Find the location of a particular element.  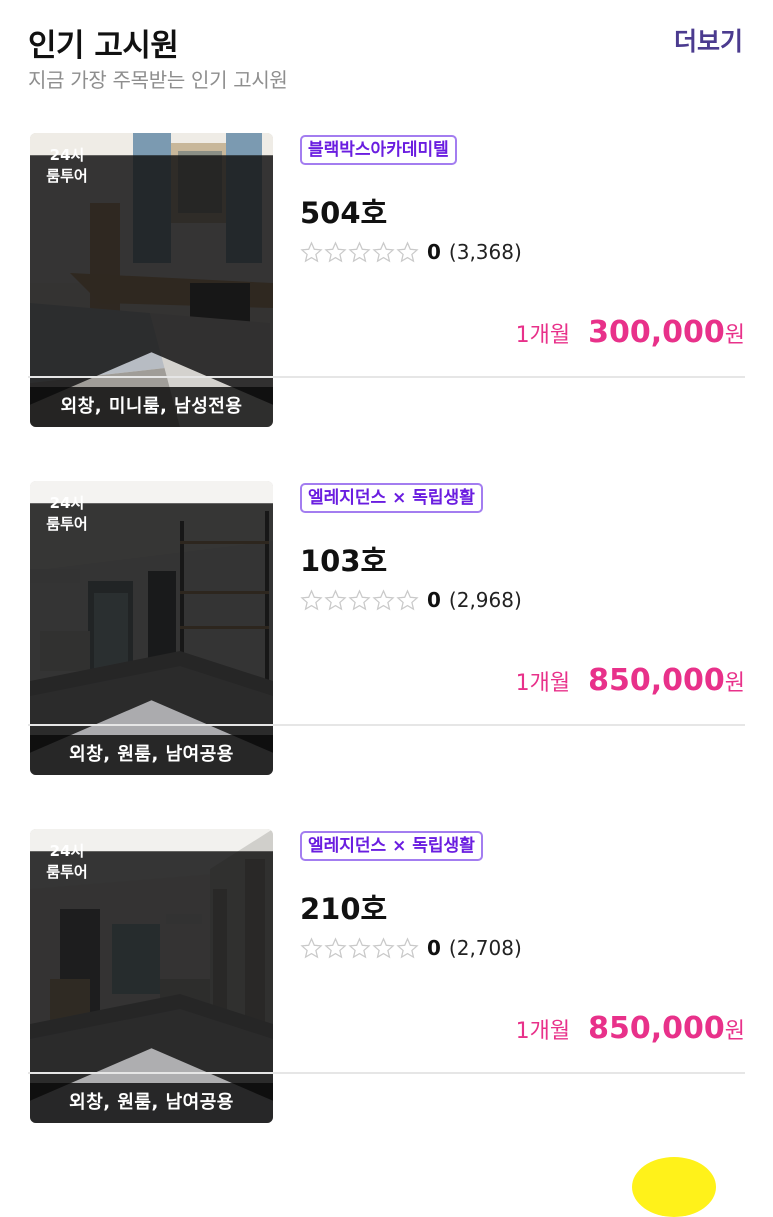

divider is located at coordinates (386, 1073).